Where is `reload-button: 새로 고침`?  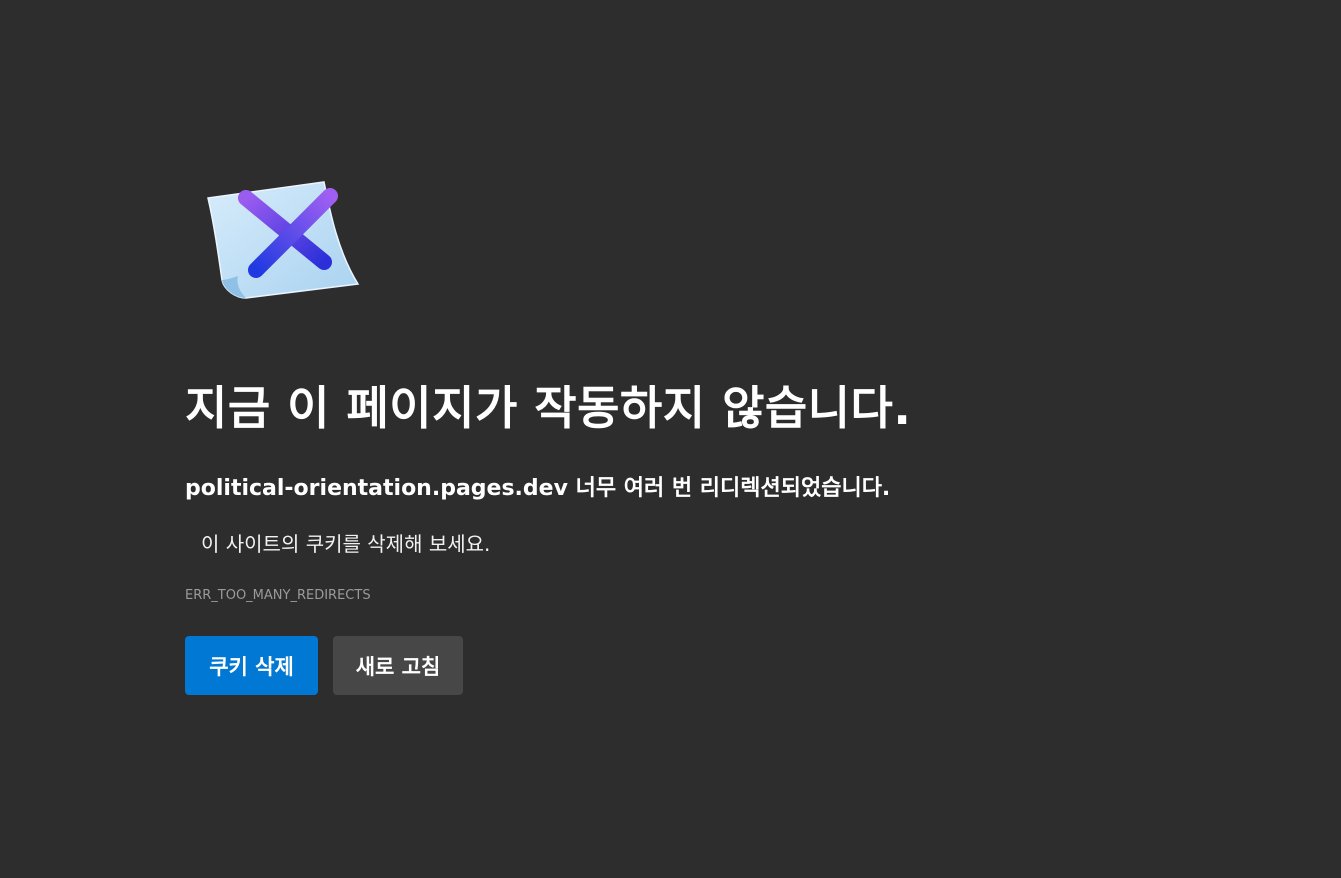
reload-button: 새로 고침 is located at coordinates (398, 665).